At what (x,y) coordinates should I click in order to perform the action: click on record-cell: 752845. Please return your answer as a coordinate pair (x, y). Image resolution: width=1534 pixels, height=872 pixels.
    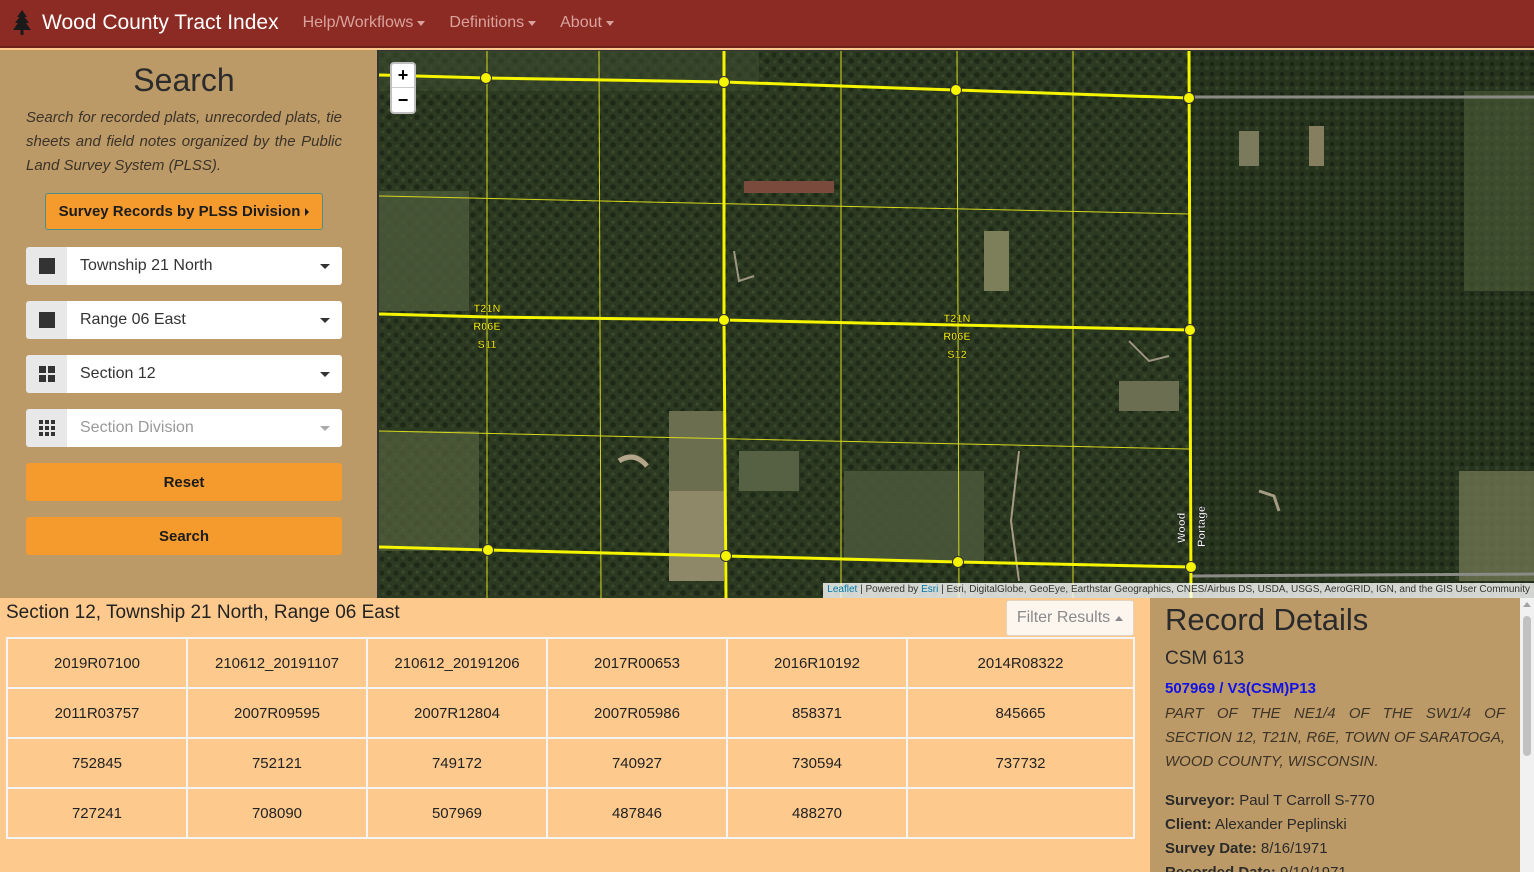
    Looking at the image, I should click on (97, 763).